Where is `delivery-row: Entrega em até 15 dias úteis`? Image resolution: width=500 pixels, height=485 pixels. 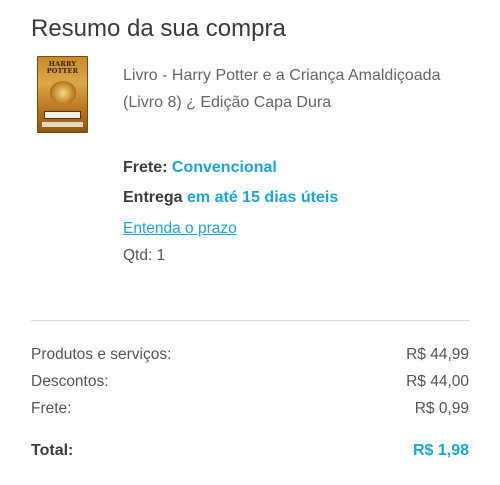
delivery-row: Entrega em até 15 dias úteis is located at coordinates (230, 198).